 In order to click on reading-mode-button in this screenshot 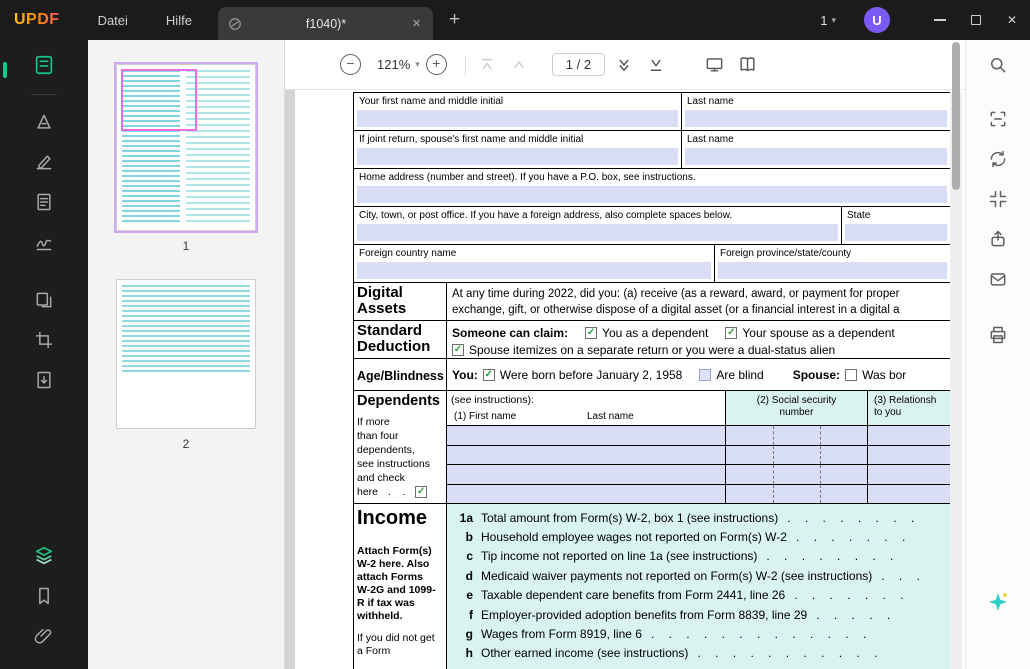, I will do `click(747, 64)`.